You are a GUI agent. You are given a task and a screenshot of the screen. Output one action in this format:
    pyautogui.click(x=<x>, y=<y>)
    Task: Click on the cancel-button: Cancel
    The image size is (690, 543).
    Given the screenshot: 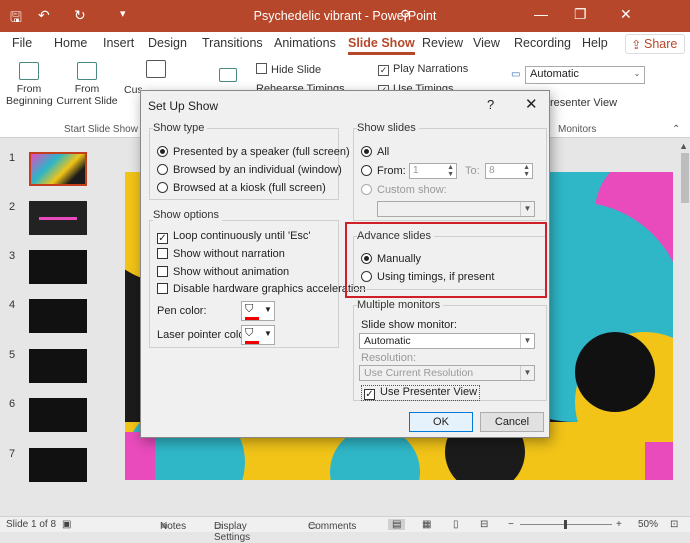 What is the action you would take?
    pyautogui.click(x=512, y=422)
    